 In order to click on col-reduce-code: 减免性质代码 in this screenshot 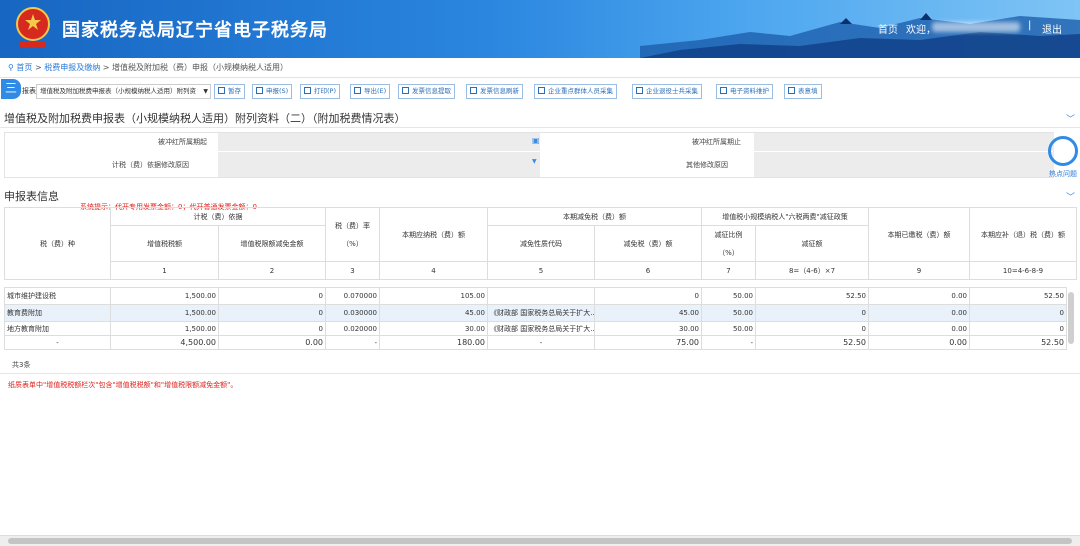, I will do `click(541, 243)`.